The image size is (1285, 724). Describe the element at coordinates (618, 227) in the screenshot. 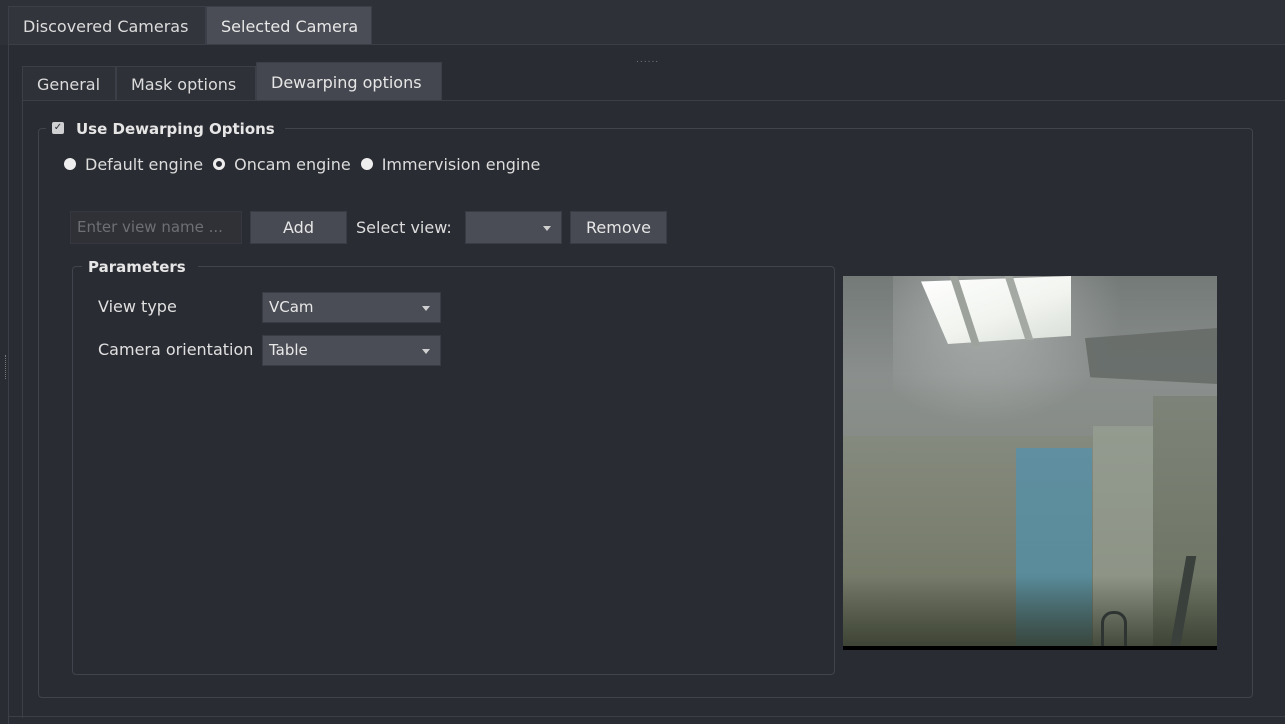

I see `remove-view-button: Remove` at that location.